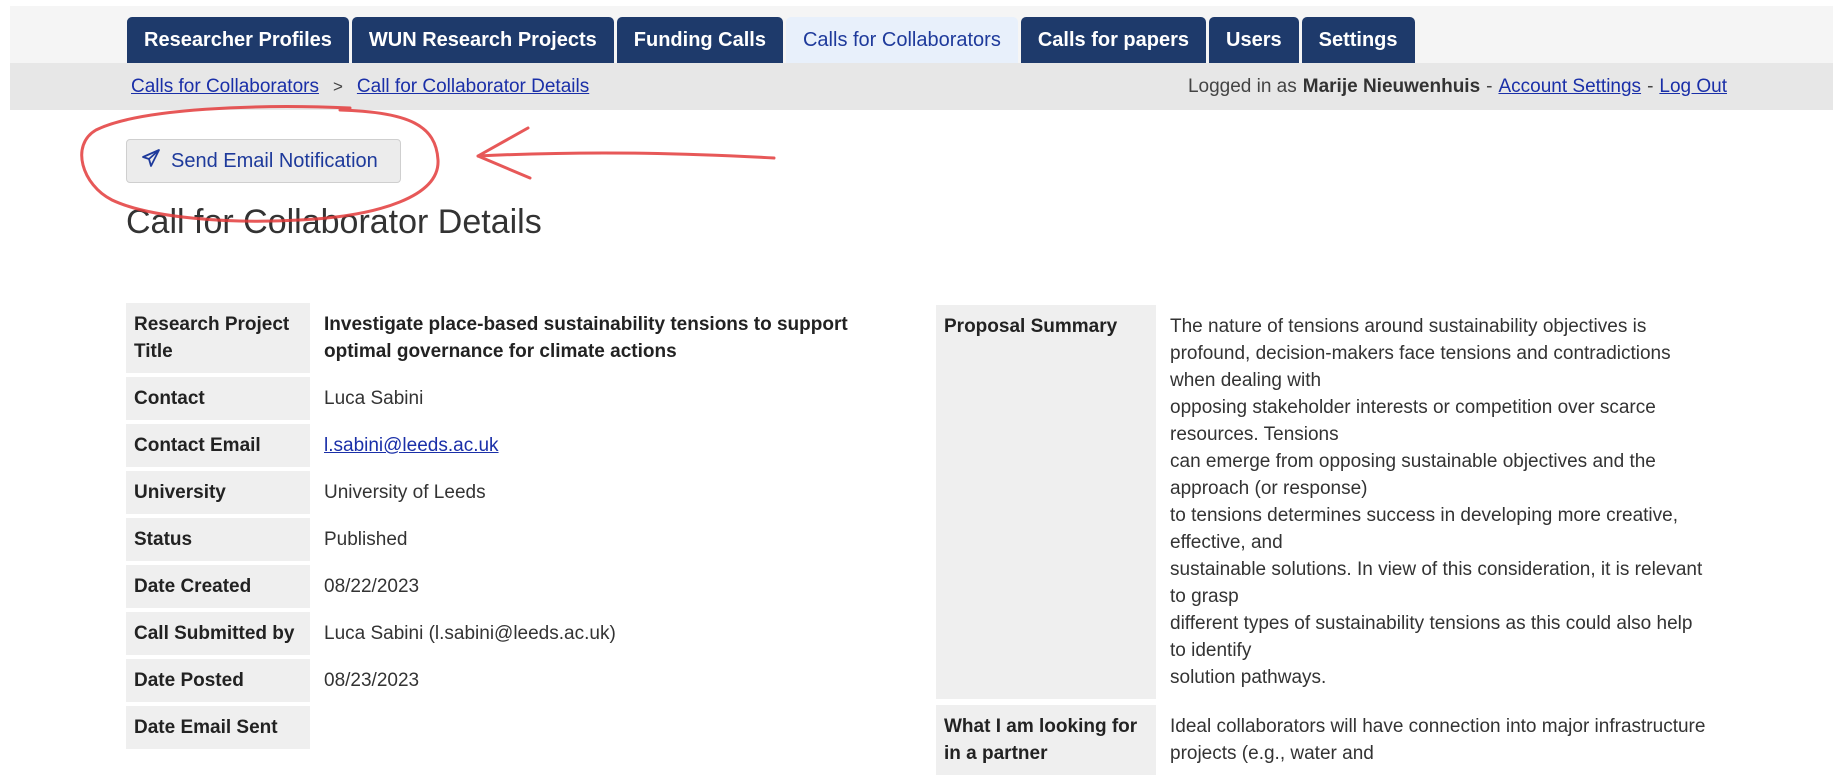 The height and width of the screenshot is (781, 1833). Describe the element at coordinates (1693, 87) in the screenshot. I see `log-out-link: Log Out` at that location.